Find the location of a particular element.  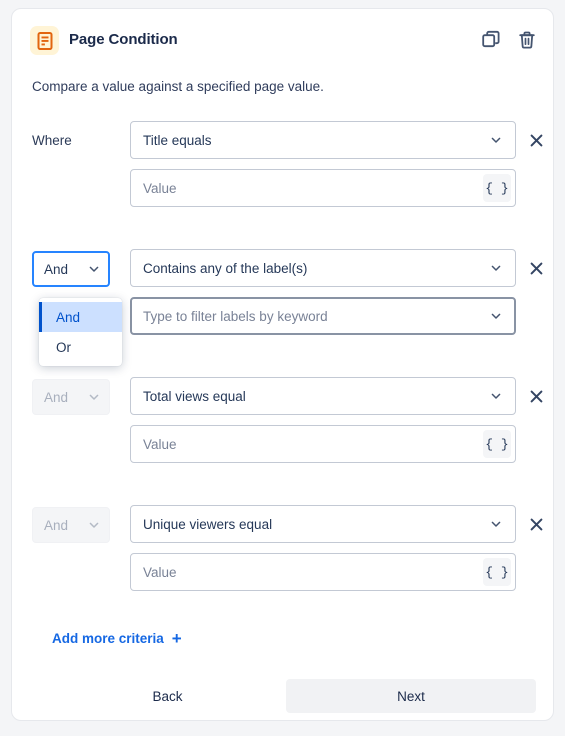

conjunction-select-3-value: And is located at coordinates (56, 397).